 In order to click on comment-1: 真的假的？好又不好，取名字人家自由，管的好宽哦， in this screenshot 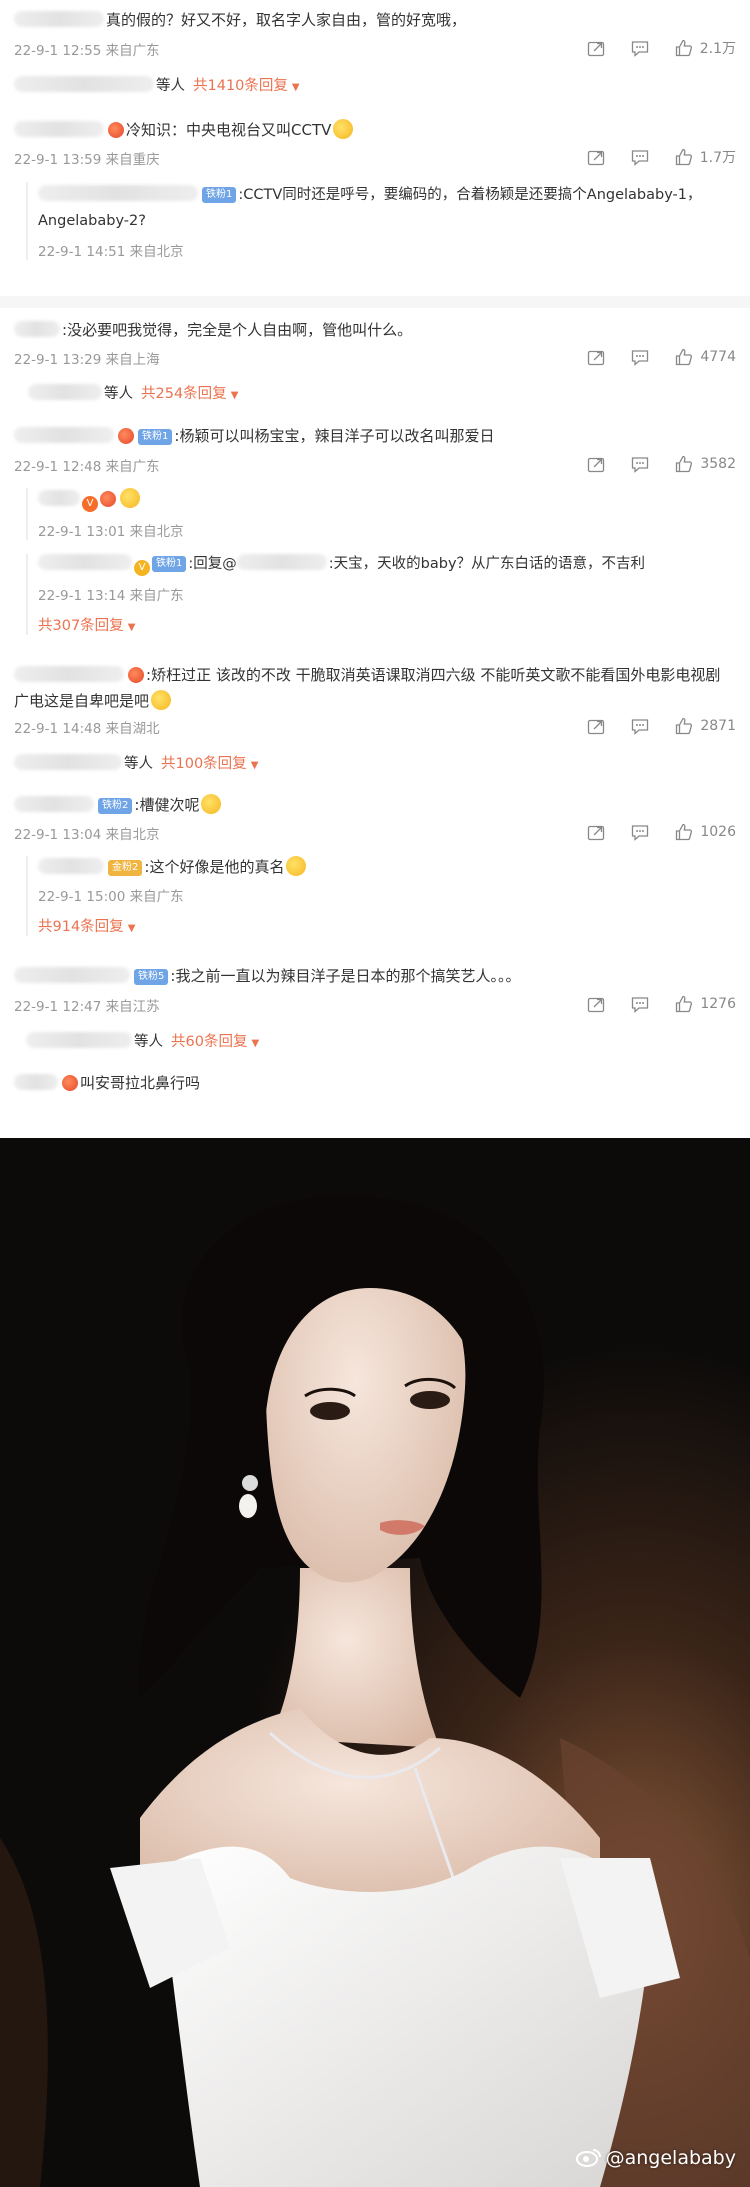, I will do `click(375, 20)`.